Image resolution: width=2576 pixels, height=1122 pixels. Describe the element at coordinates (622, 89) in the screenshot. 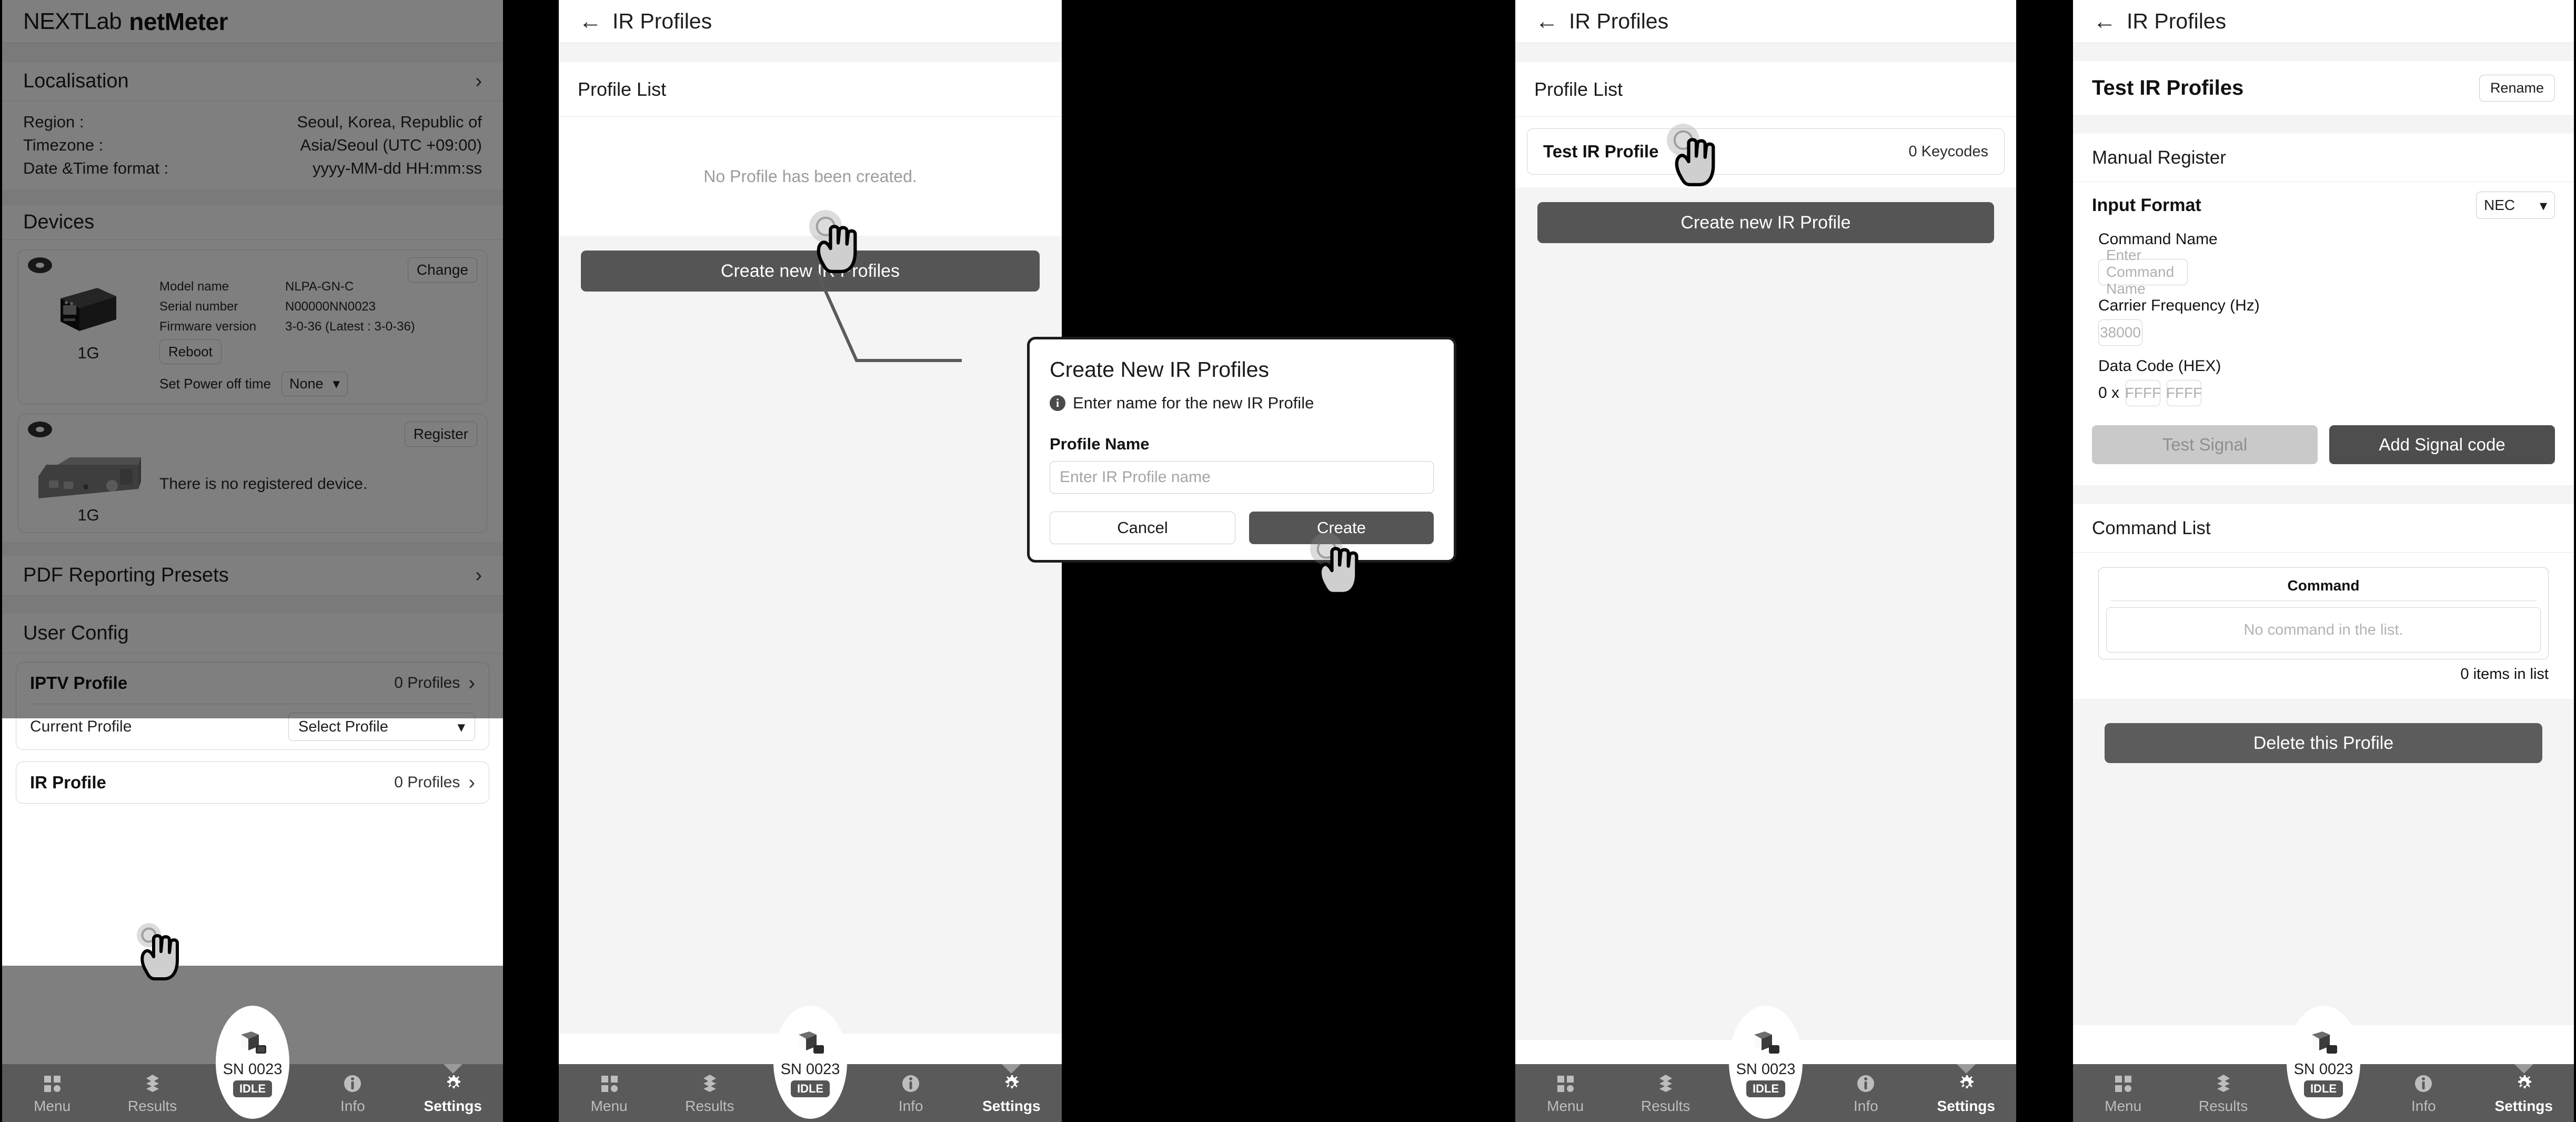

I see `profile-list-title-panel2: Profile List` at that location.